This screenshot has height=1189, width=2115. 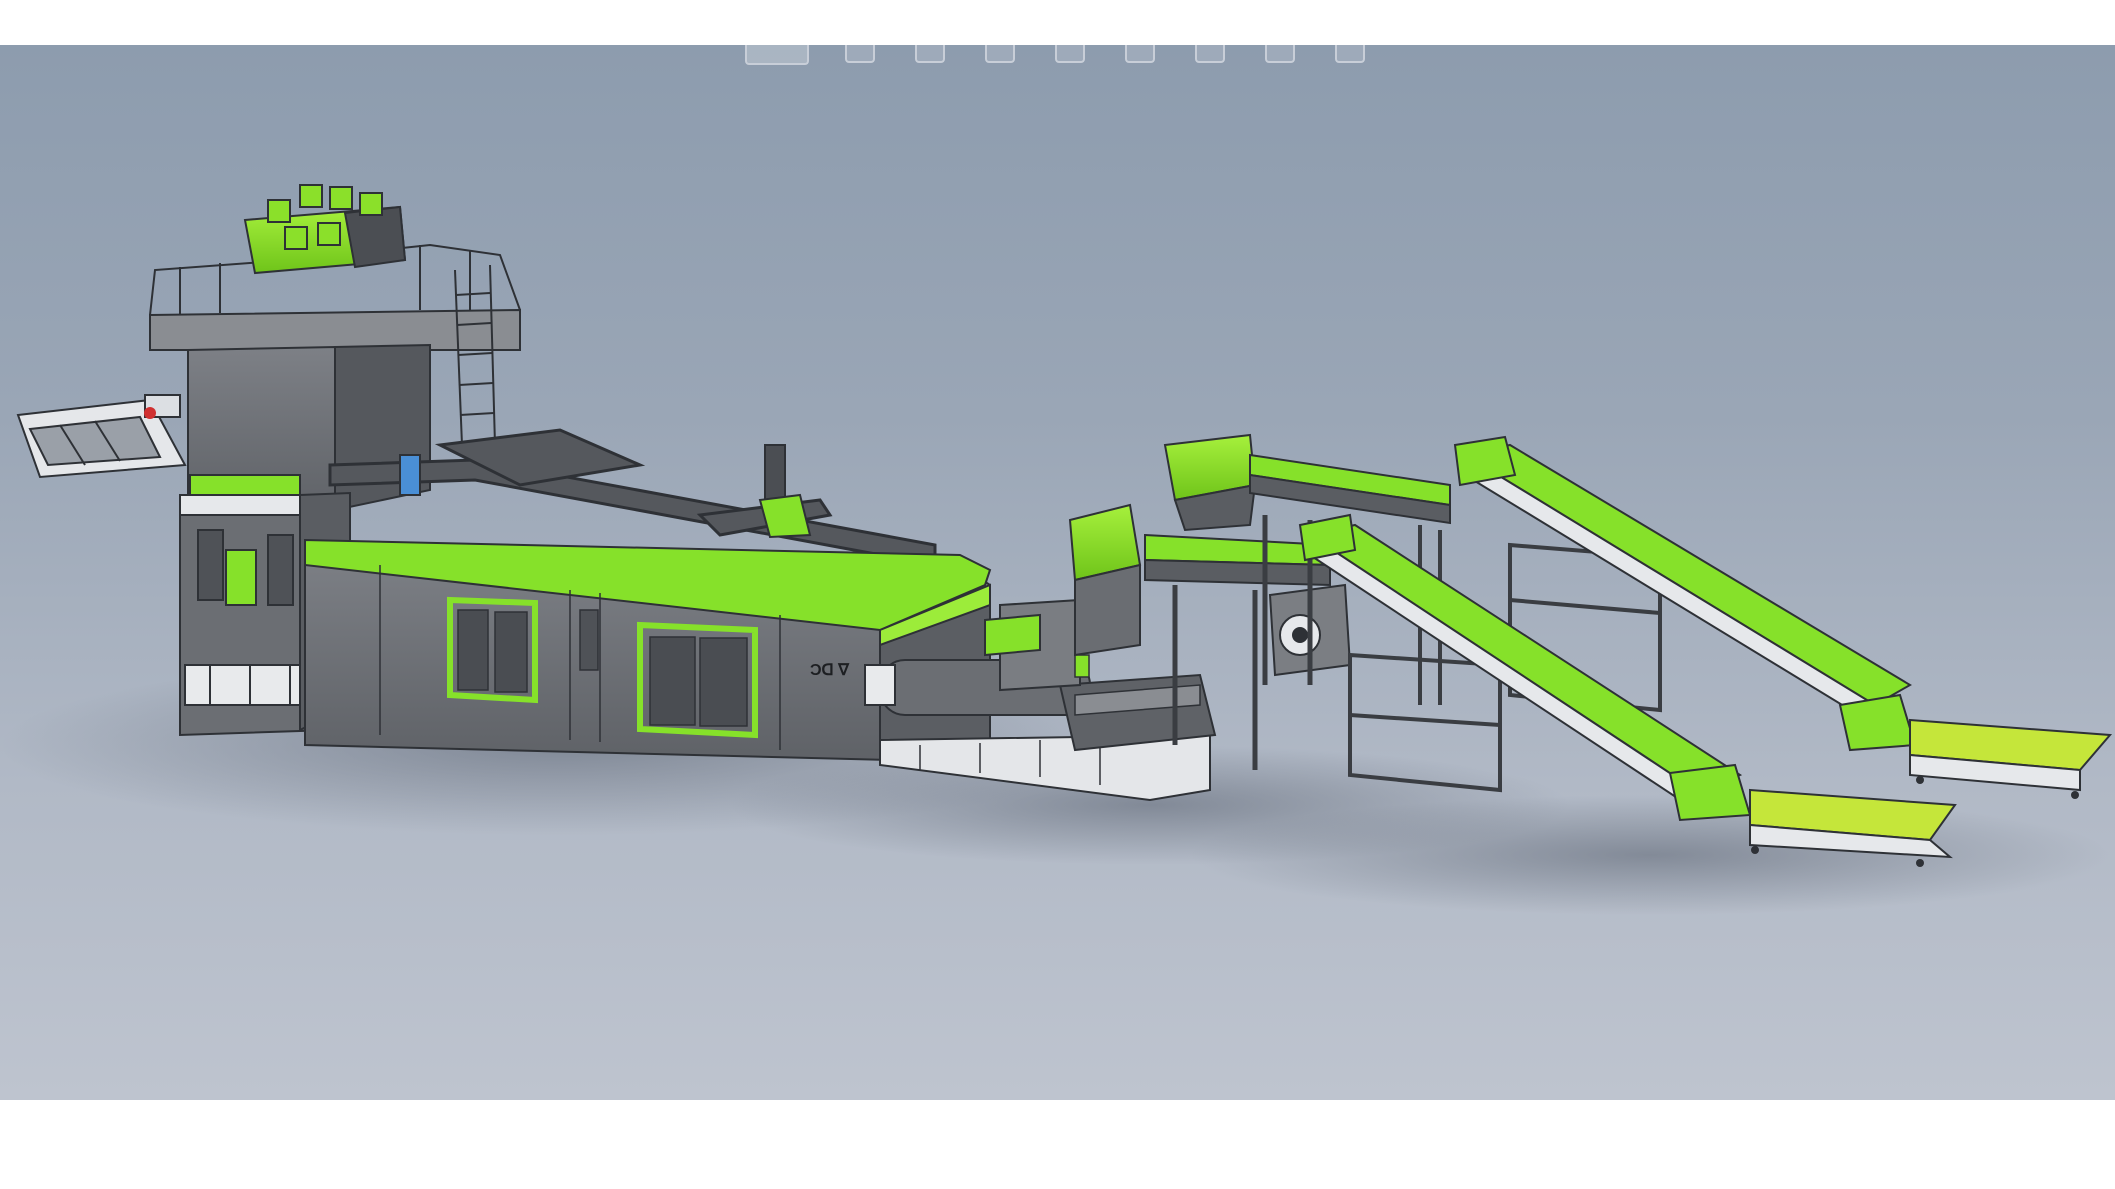 I want to click on heads-up-view-toolbar, so click(x=1085, y=76).